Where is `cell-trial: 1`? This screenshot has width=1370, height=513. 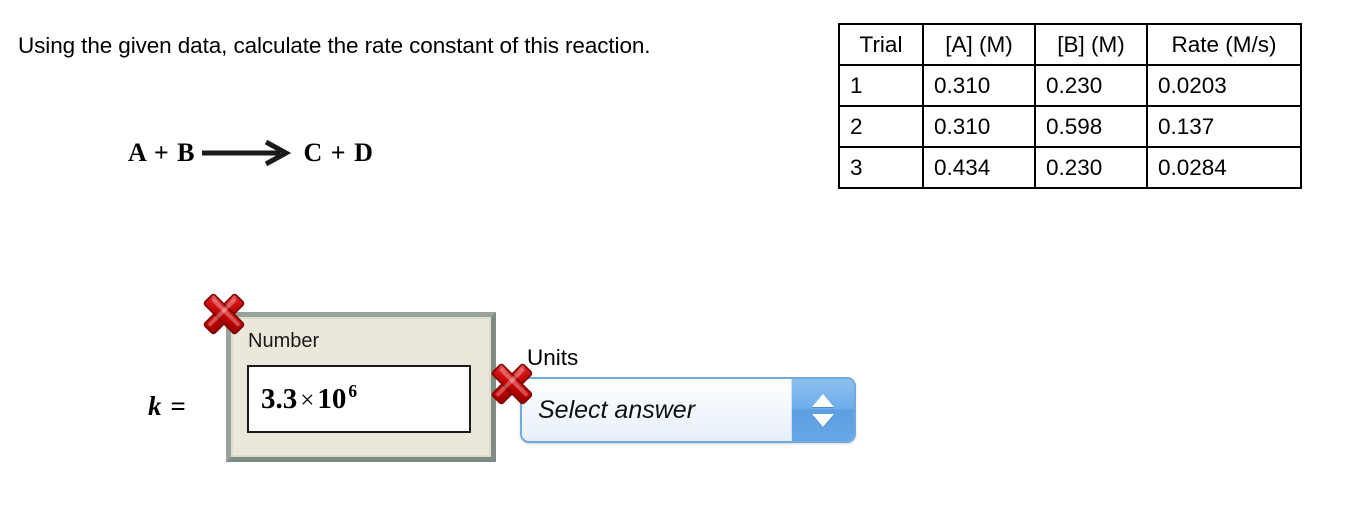 cell-trial: 1 is located at coordinates (881, 85).